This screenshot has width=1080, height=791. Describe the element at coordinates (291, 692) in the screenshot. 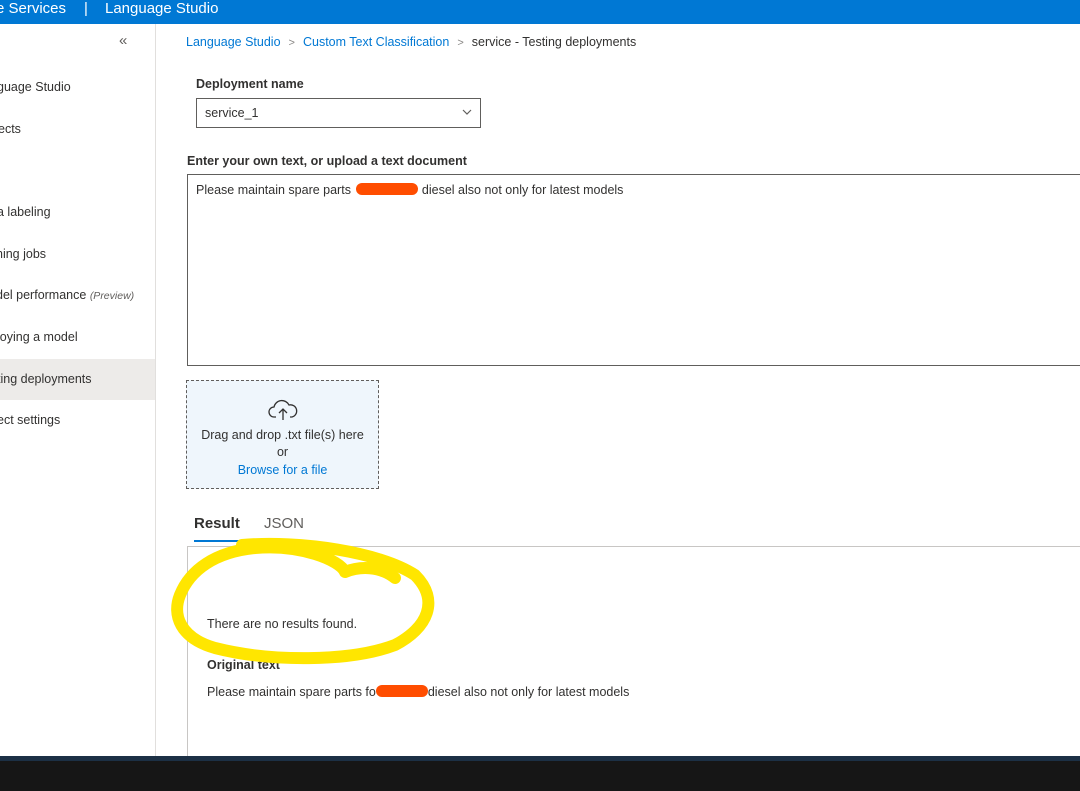

I see `original-text-start: Please maintain spare parts fo` at that location.